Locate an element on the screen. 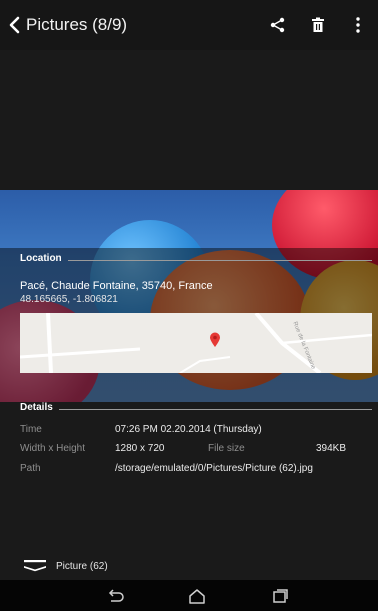 This screenshot has height=611, width=378. details-label: Details is located at coordinates (36, 407).